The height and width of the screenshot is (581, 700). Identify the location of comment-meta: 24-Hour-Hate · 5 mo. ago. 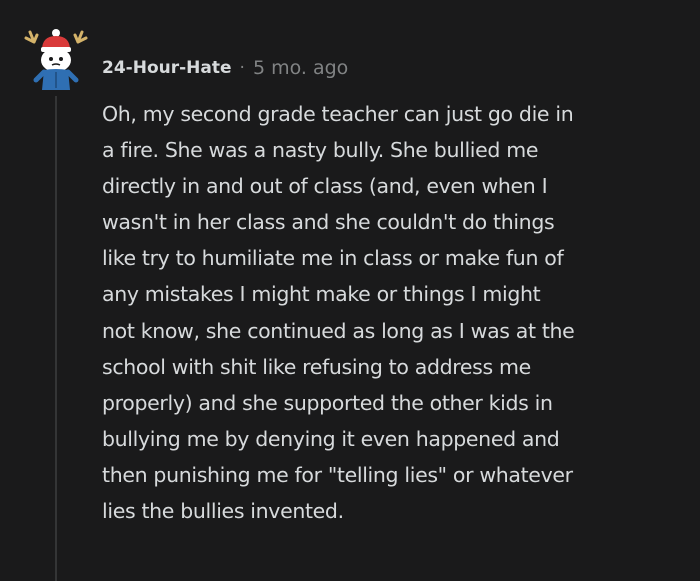
(225, 68).